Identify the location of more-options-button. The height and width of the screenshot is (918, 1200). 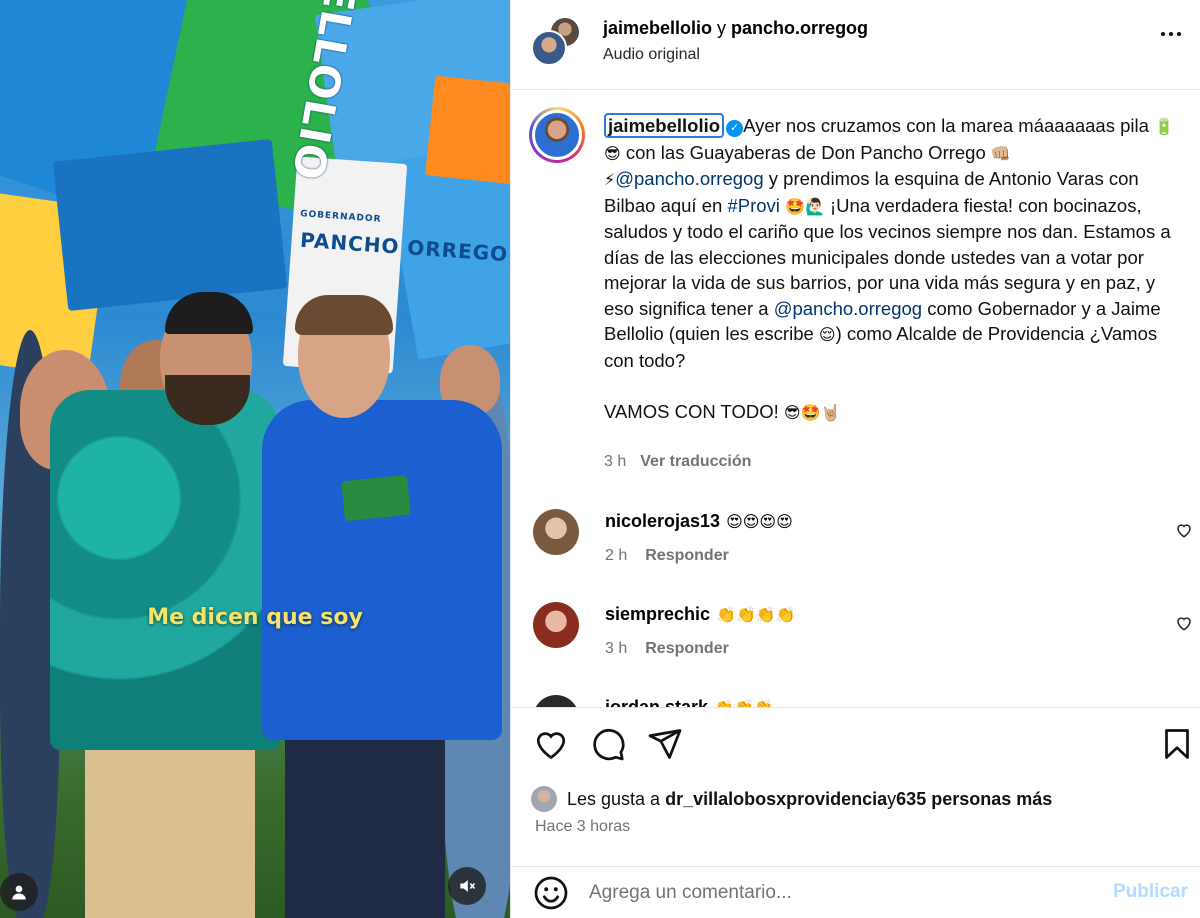
(1171, 37).